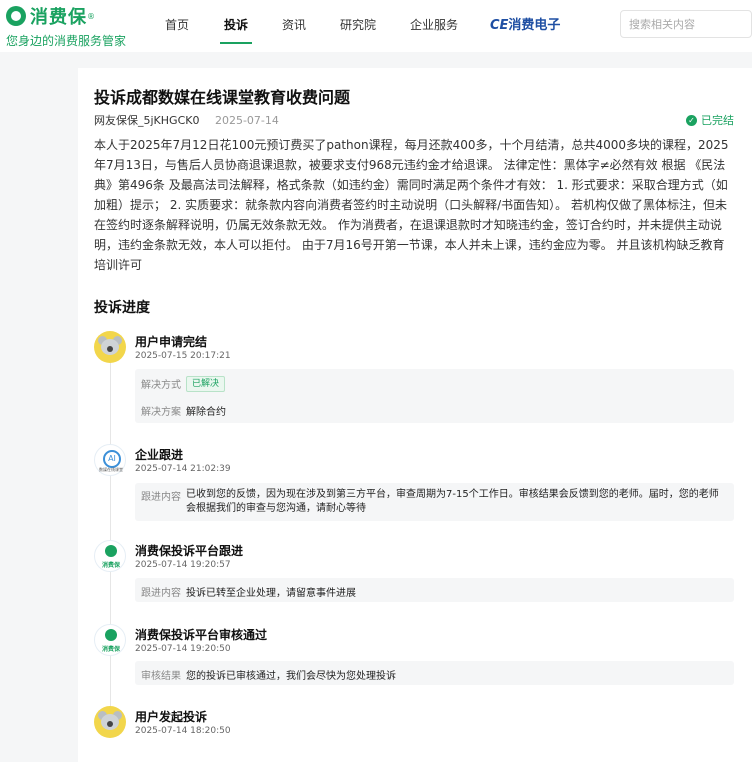 This screenshot has height=762, width=752. I want to click on nav-enterprise: 企业服务, so click(434, 24).